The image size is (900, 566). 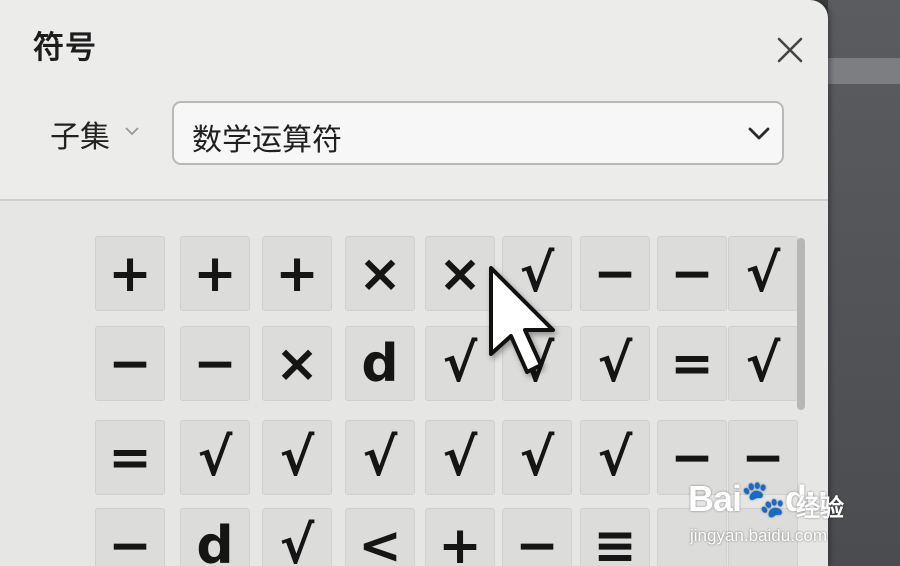 I want to click on symbol-cell: <, so click(x=380, y=537).